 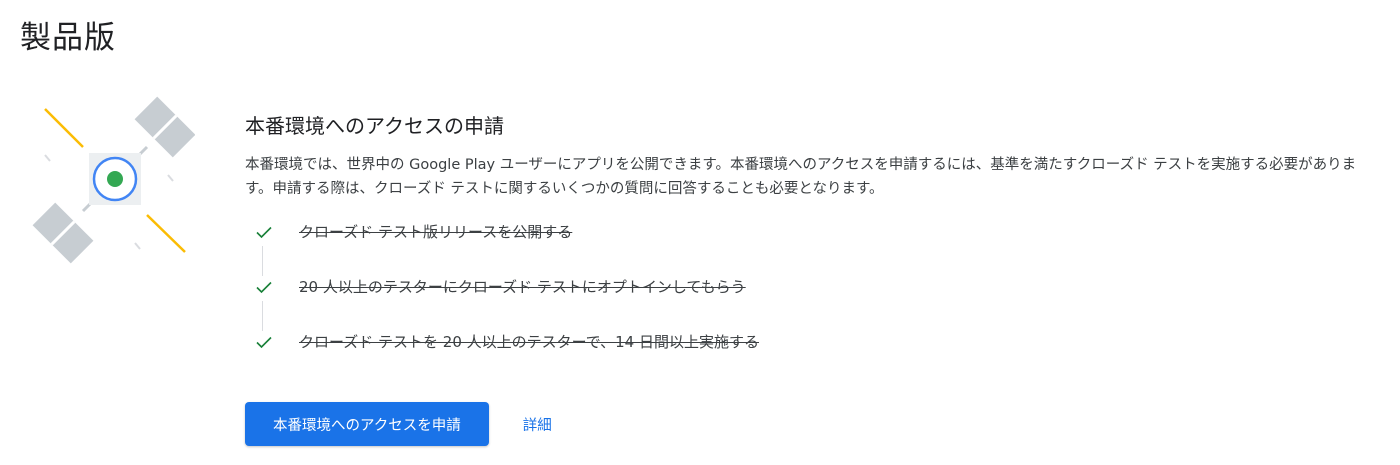 I want to click on checklist-item-label: クローズド テストを 20 人以上のテスターで、14 日間以上実施する, so click(x=529, y=342).